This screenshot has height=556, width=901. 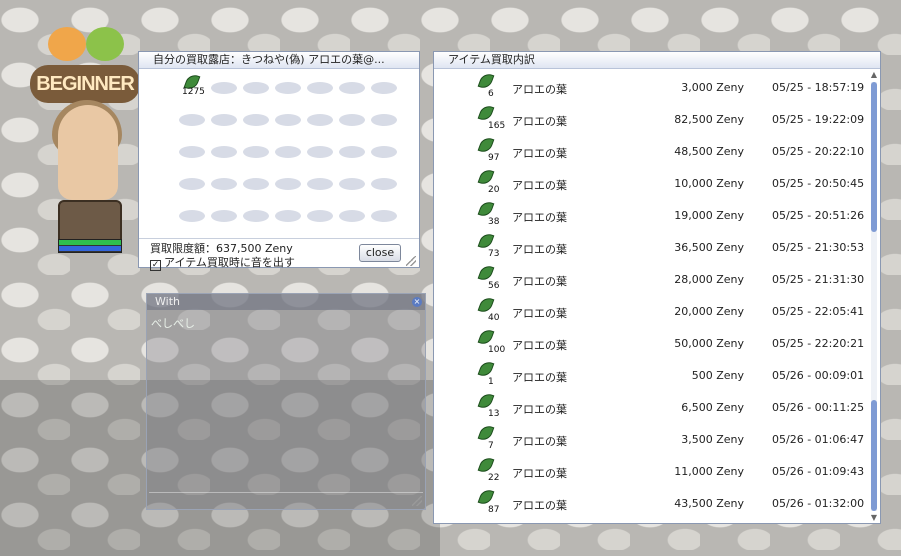 What do you see at coordinates (709, 151) in the screenshot?
I see `item-amount: 48,500 Zeny` at bounding box center [709, 151].